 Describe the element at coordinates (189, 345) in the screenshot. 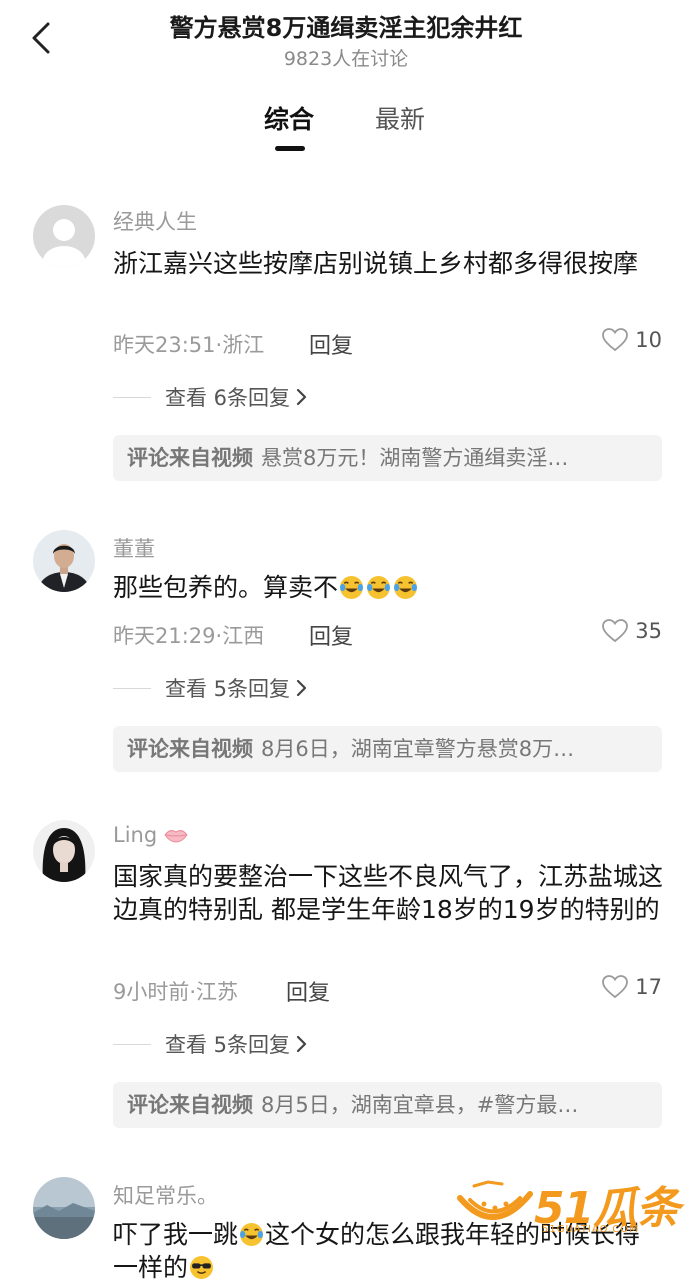

I see `comment-meta: 昨天23:51·浙江` at that location.